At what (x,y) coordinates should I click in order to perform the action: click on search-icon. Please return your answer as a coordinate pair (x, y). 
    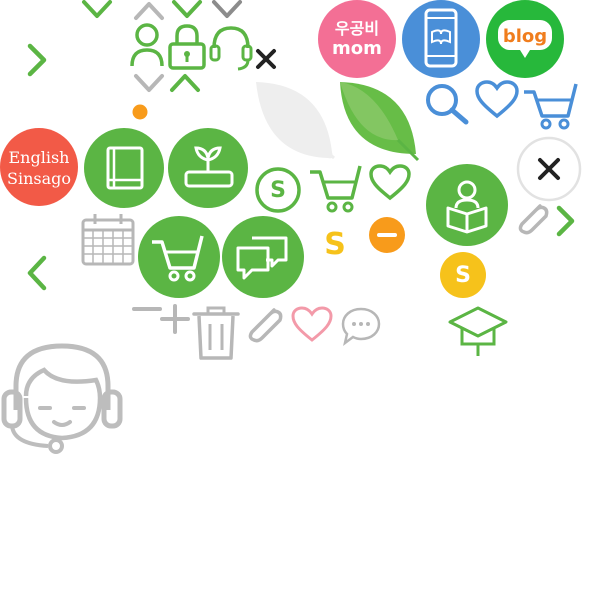
    Looking at the image, I should click on (448, 104).